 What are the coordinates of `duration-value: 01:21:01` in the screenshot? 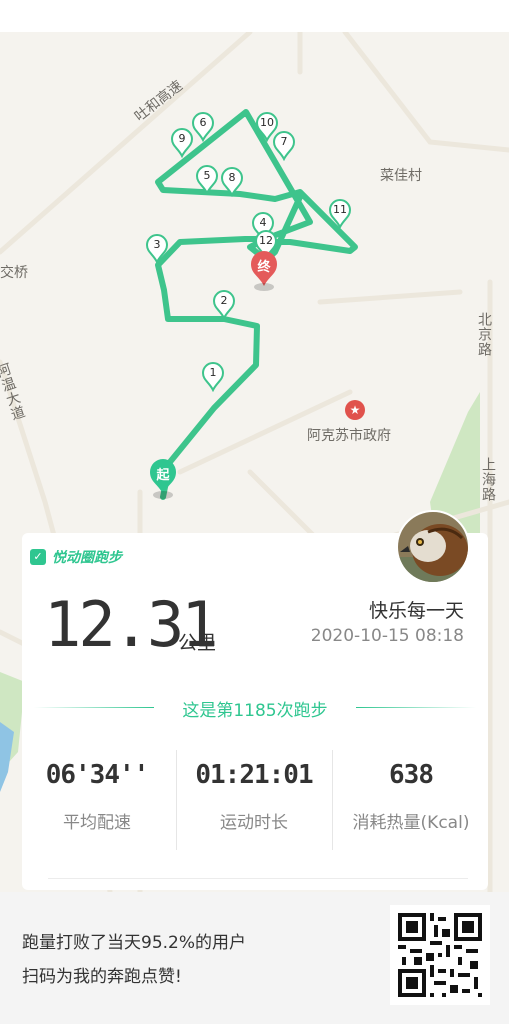 It's located at (254, 775).